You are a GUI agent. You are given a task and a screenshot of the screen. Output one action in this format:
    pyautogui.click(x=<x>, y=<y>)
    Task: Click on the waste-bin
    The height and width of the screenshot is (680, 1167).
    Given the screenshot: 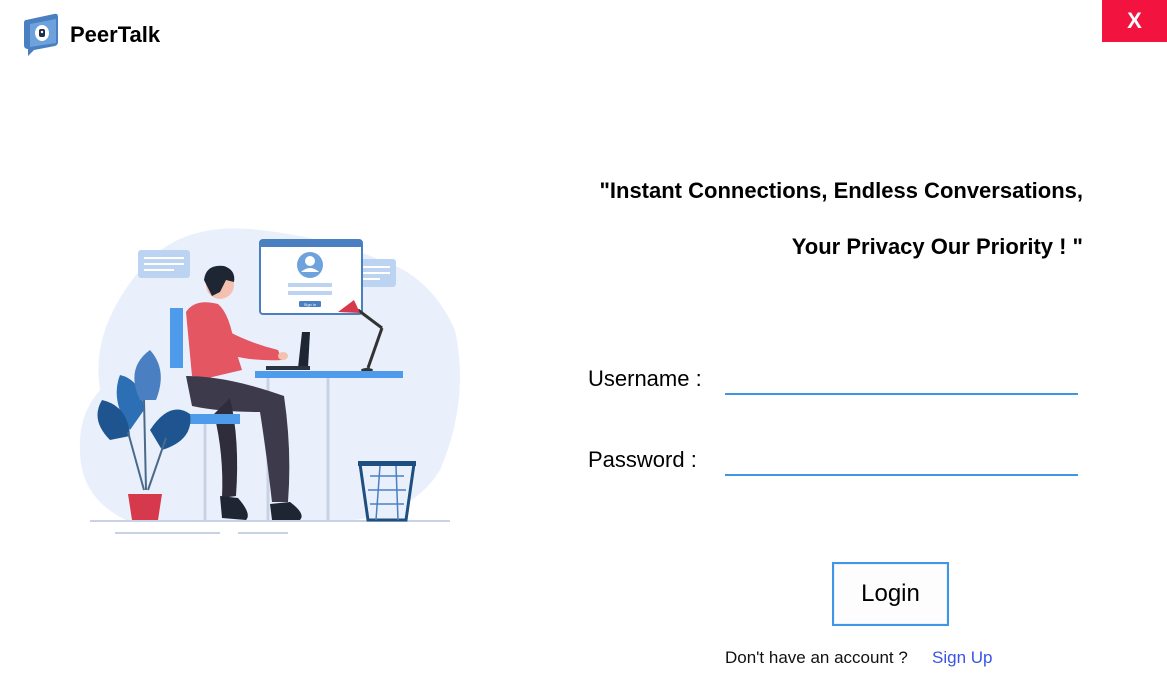 What is the action you would take?
    pyautogui.click(x=387, y=491)
    